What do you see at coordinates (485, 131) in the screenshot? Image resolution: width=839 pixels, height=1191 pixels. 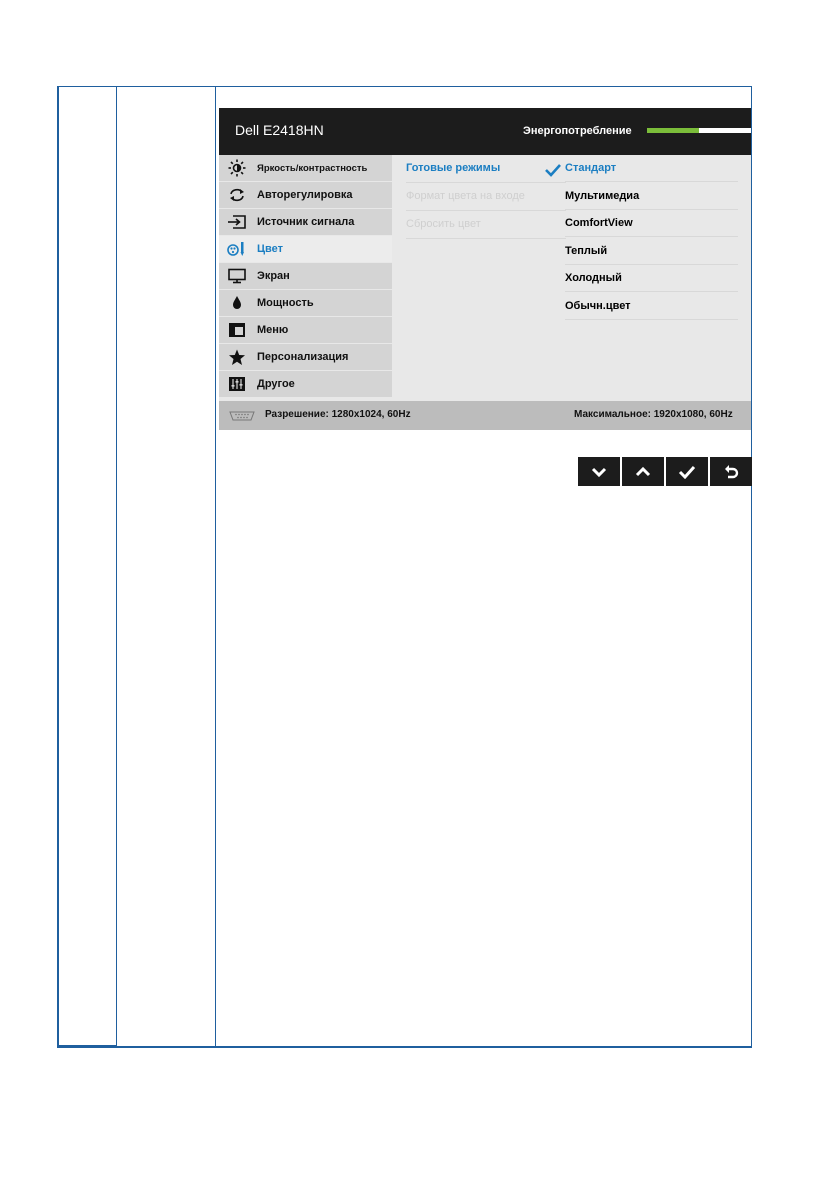 I see `osd-header: Dell E2418HN Энергопотребление` at bounding box center [485, 131].